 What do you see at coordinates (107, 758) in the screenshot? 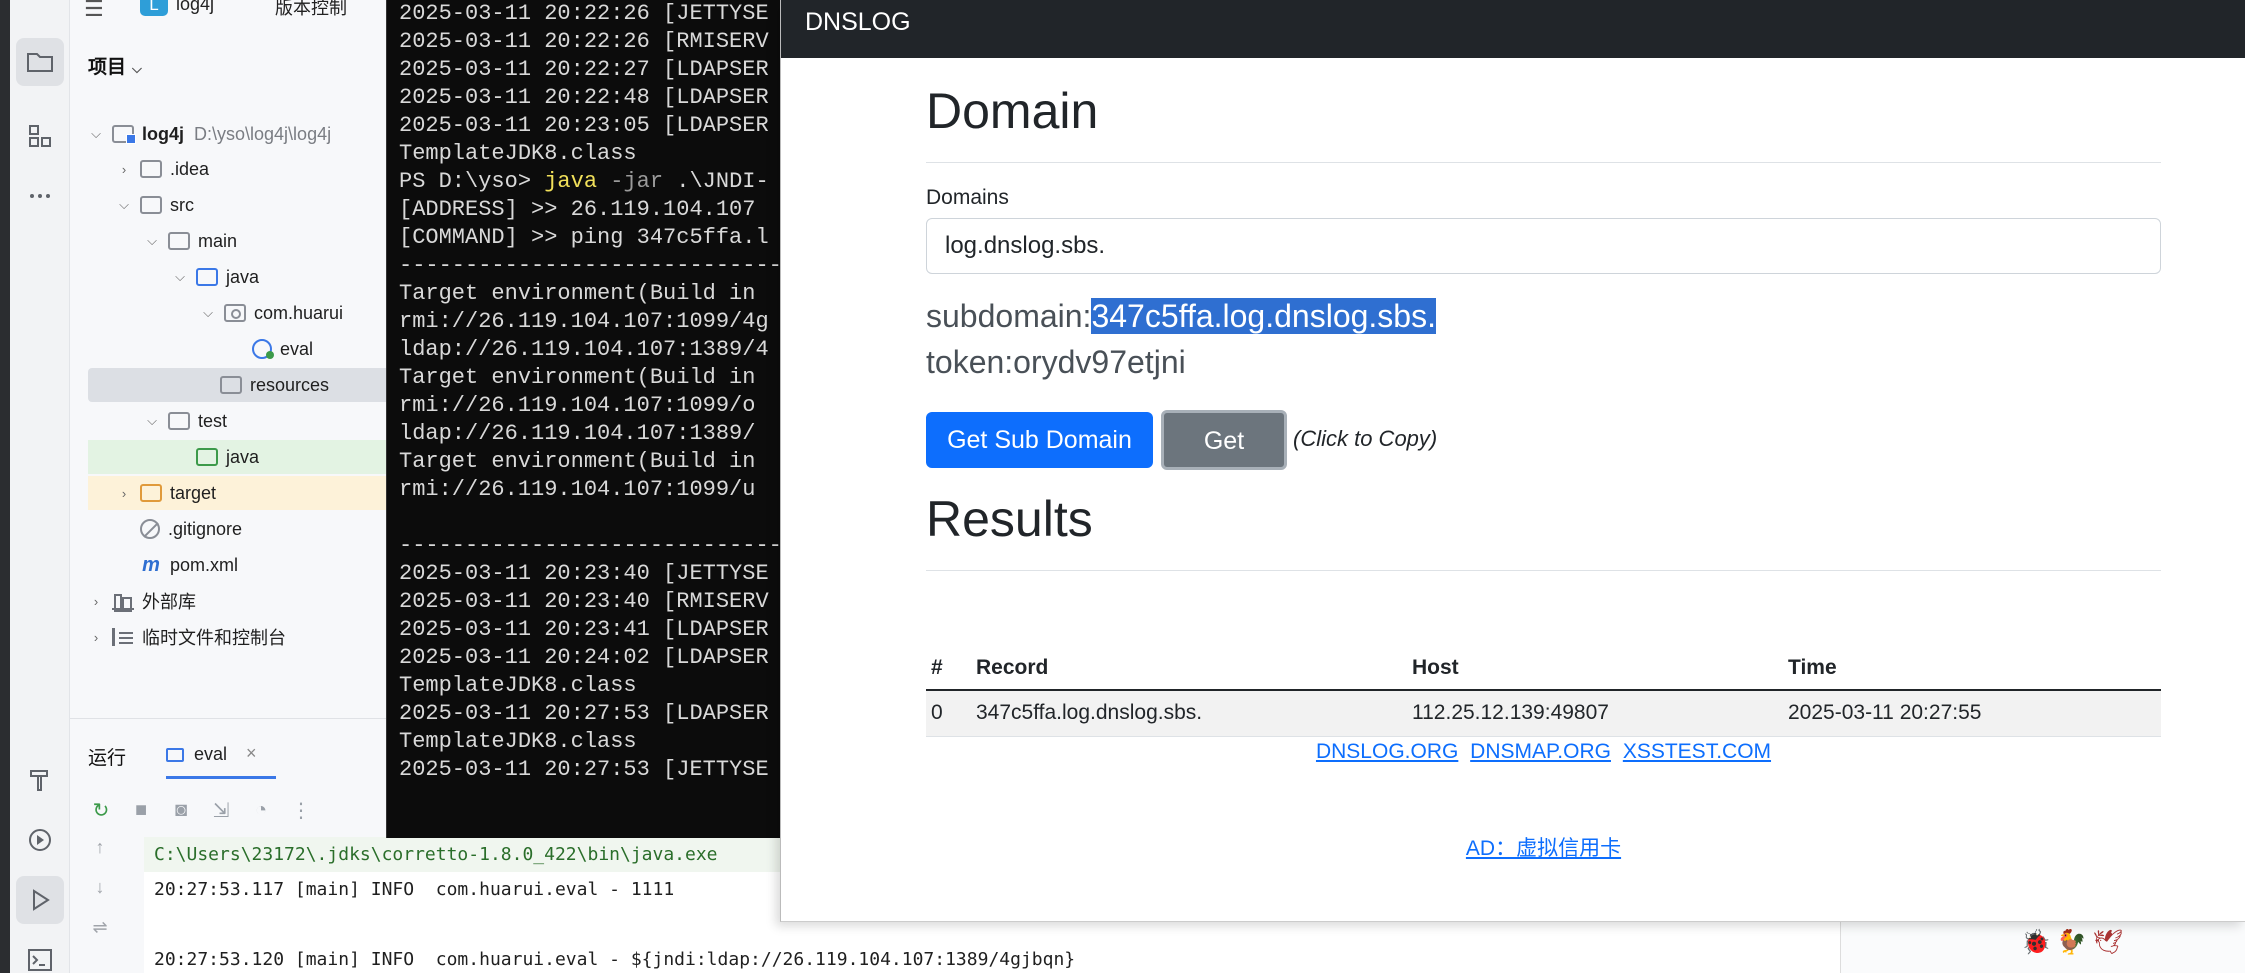
I see `run-panel-title: 运行` at bounding box center [107, 758].